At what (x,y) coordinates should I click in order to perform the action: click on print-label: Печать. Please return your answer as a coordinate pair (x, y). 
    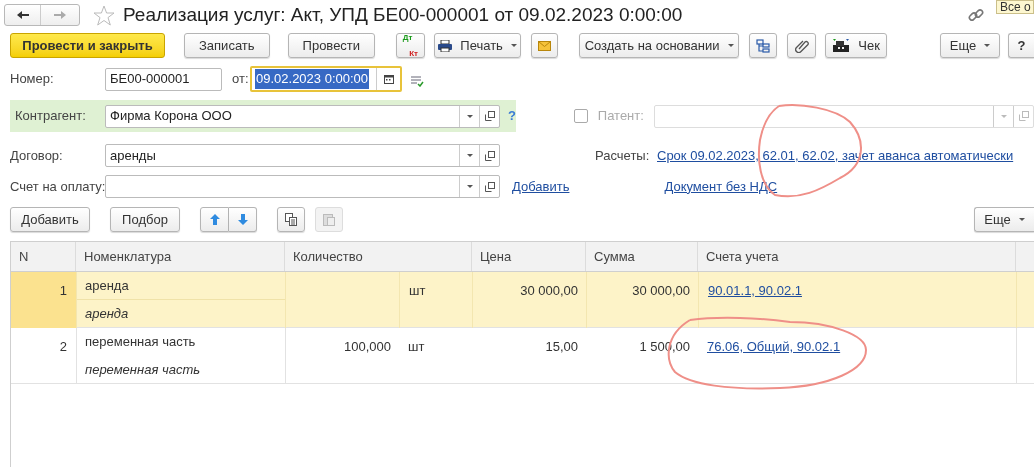
    Looking at the image, I should click on (481, 45).